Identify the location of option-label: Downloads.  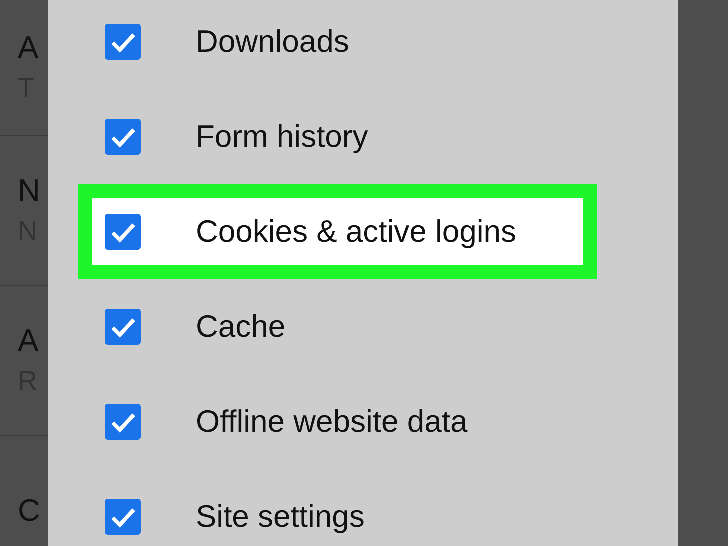
(273, 42).